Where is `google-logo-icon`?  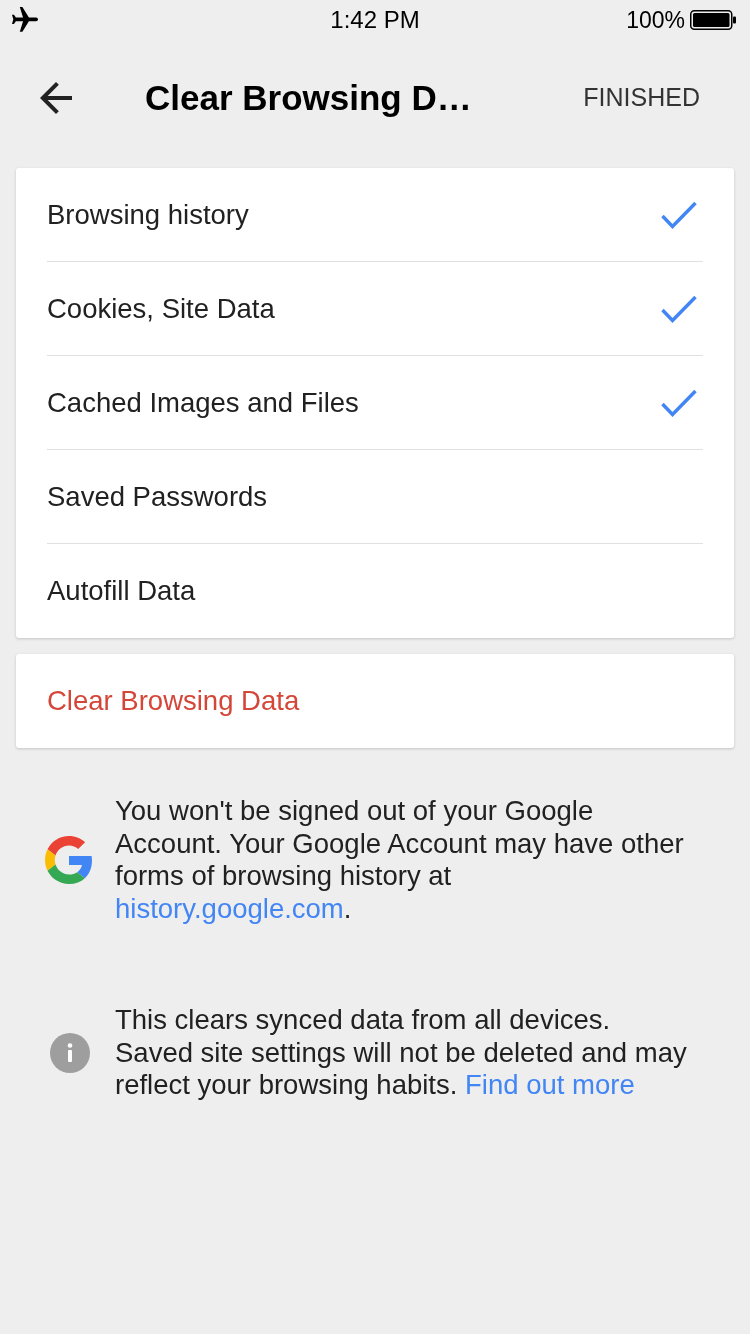 google-logo-icon is located at coordinates (69, 860).